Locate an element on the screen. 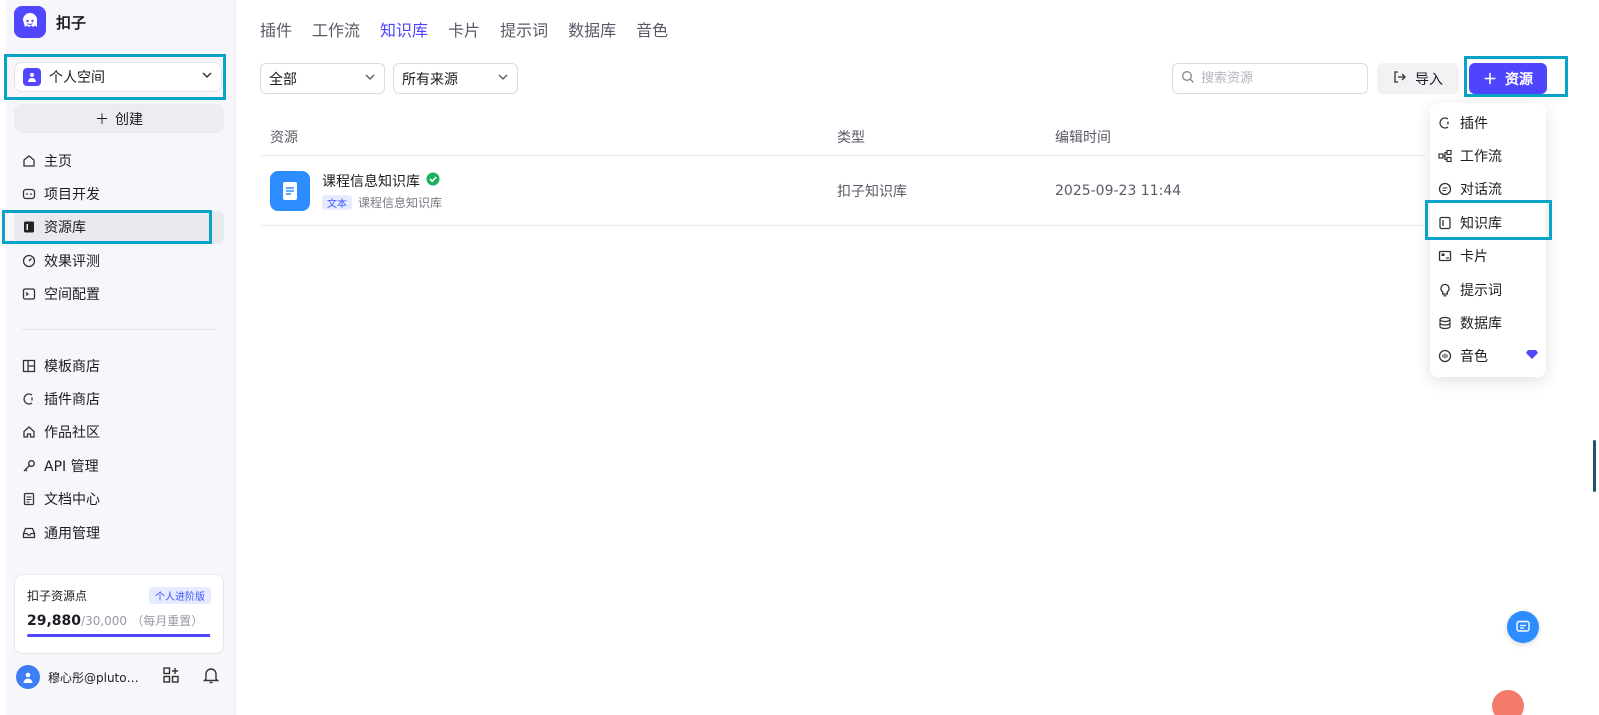 Image resolution: width=1599 pixels, height=715 pixels. points-card: 扣子资源点 个人进阶版 29,880/30,000 （每月重置） is located at coordinates (119, 614).